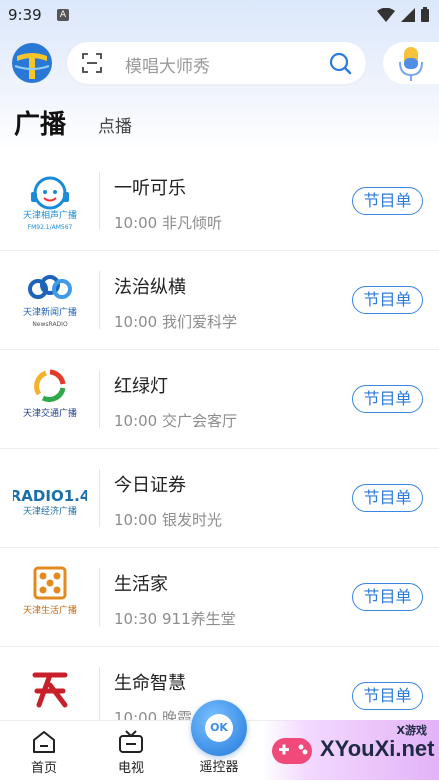 This screenshot has height=781, width=439. Describe the element at coordinates (386, 14) in the screenshot. I see `wifi-icon` at that location.